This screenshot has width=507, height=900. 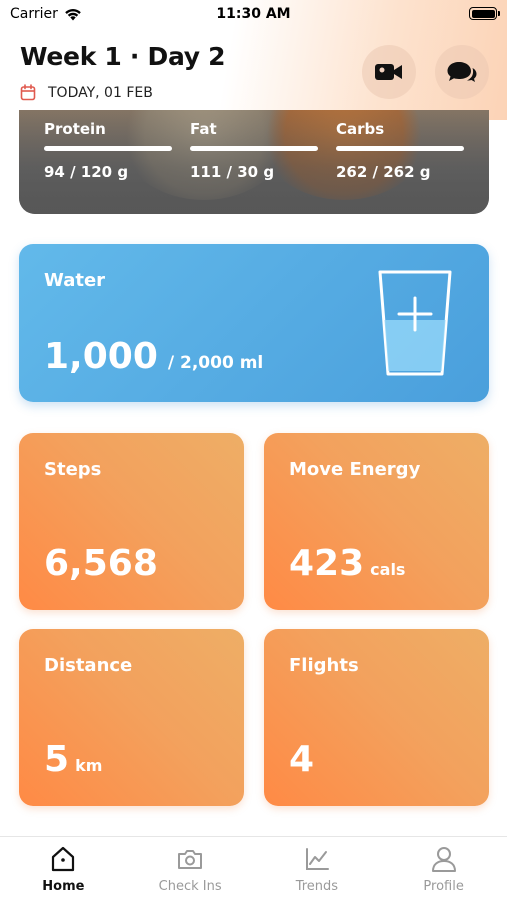 What do you see at coordinates (443, 859) in the screenshot?
I see `profile-icon` at bounding box center [443, 859].